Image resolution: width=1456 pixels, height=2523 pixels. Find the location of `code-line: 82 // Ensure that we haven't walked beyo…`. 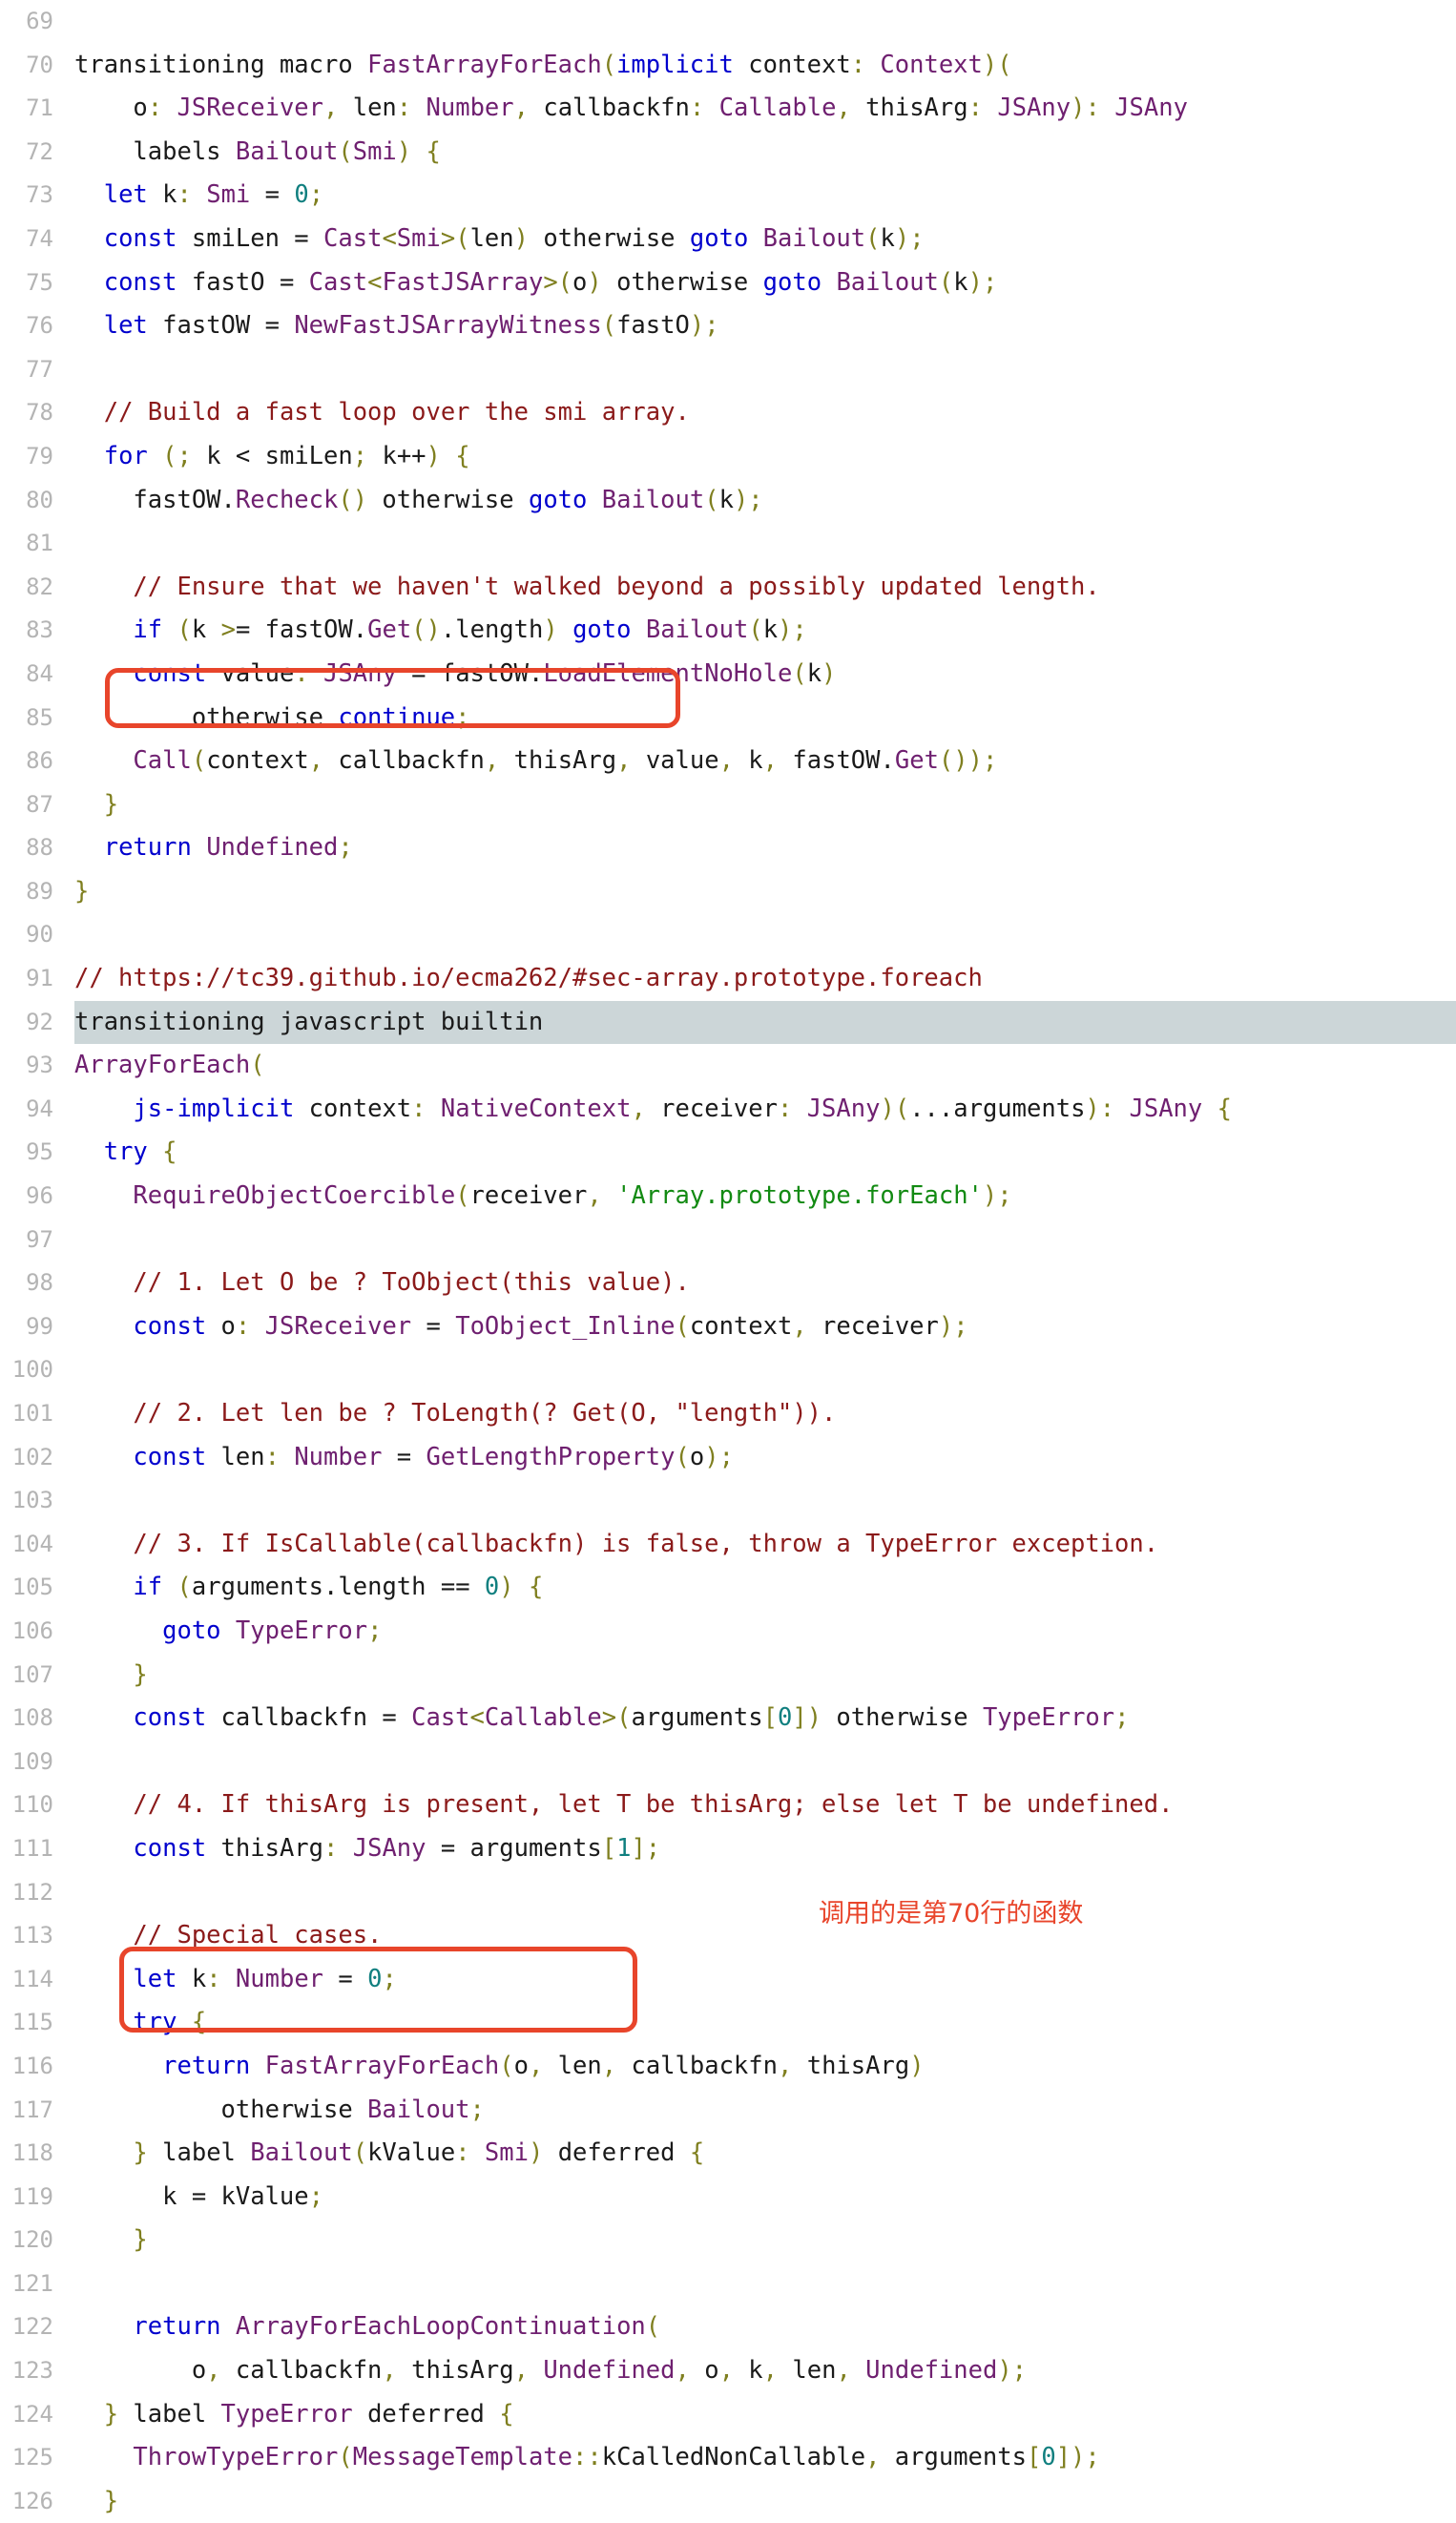

code-line: 82 // Ensure that we haven't walked beyo… is located at coordinates (728, 588).